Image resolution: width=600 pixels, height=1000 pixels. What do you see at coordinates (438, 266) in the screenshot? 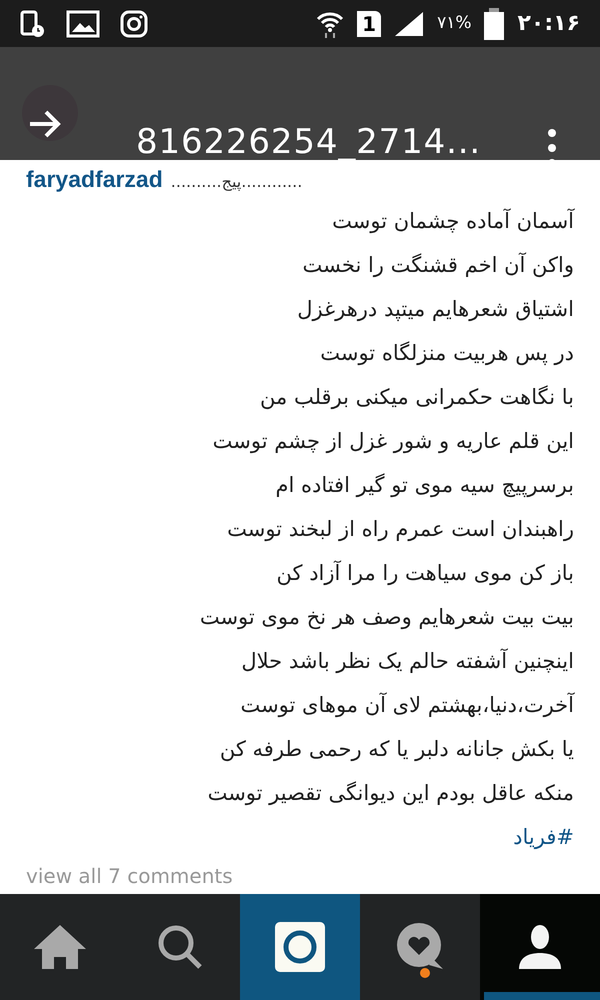
I see `poem-line: واکن آن اخم قشنگت را نخست` at bounding box center [438, 266].